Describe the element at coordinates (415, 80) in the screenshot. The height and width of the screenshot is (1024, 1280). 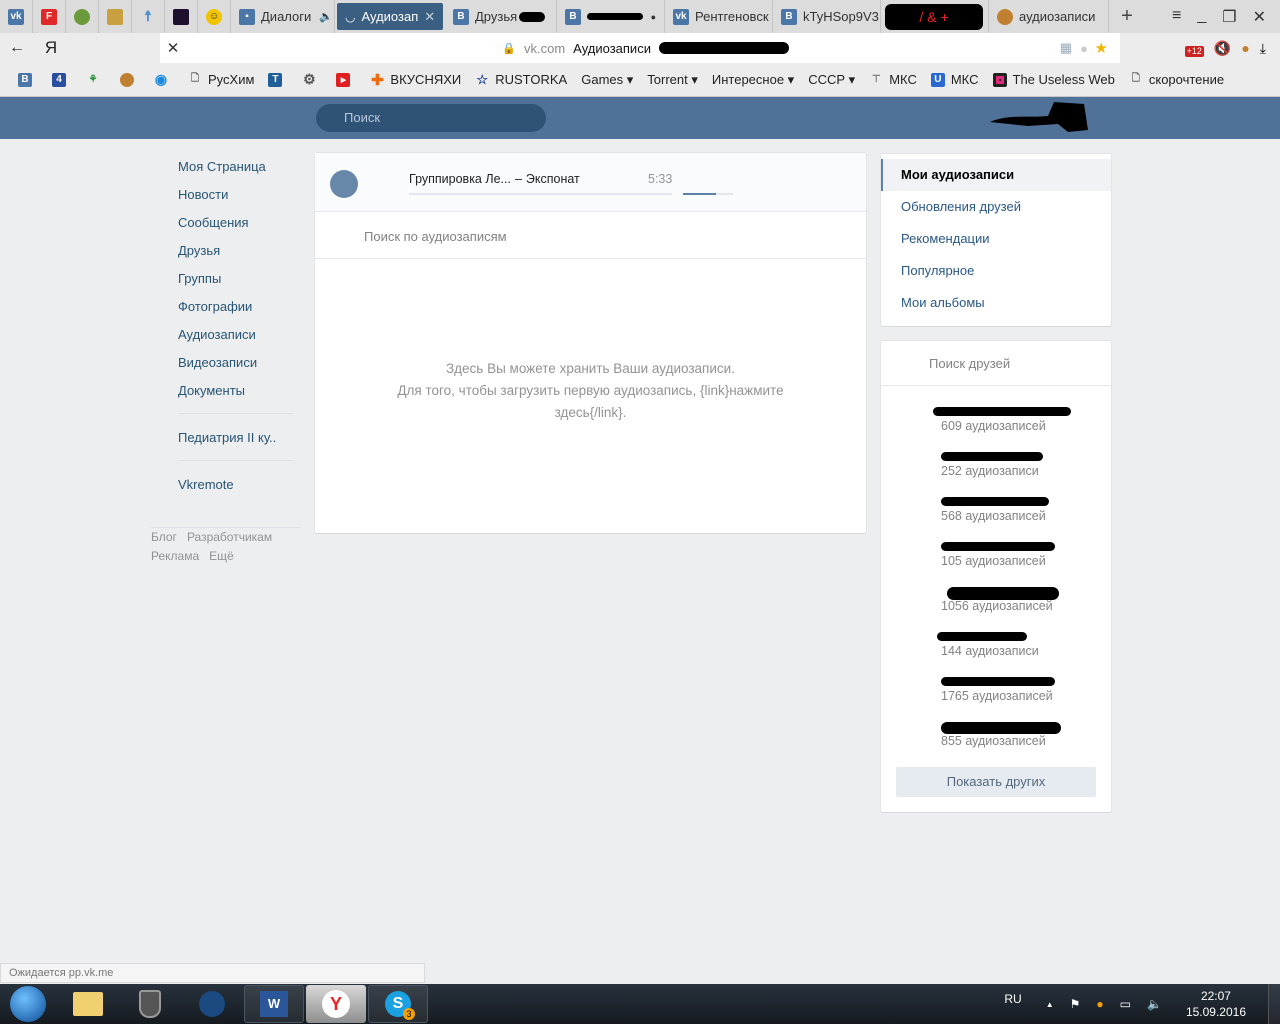
I see `bookmark-vkusnyahi: ✚ ВКУСНЯХИ` at that location.